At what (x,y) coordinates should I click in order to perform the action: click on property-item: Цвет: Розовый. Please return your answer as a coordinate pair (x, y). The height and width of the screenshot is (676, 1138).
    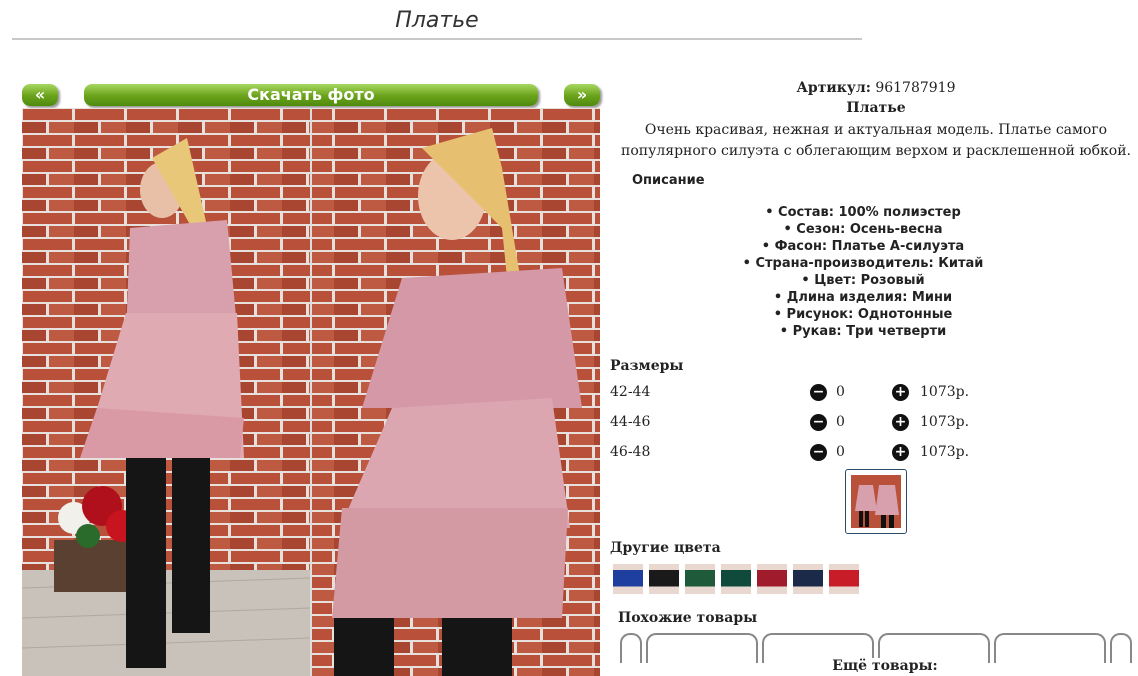
    Looking at the image, I should click on (863, 280).